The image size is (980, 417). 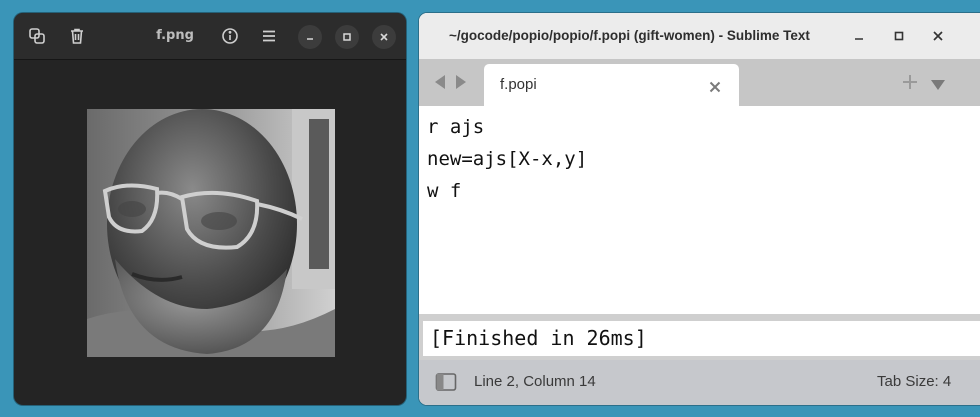 I want to click on cursor-position: Line 2, Column 14, so click(x=535, y=381).